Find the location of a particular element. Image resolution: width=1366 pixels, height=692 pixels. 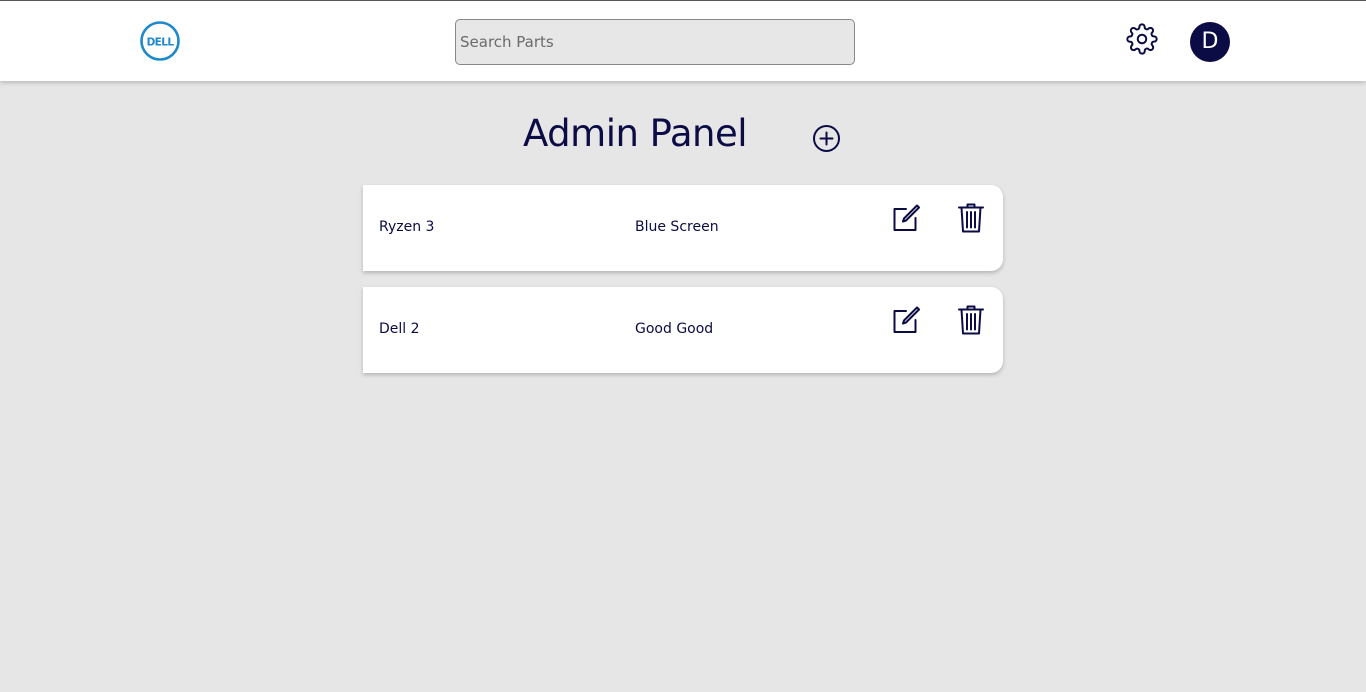

gear-icon is located at coordinates (1142, 39).